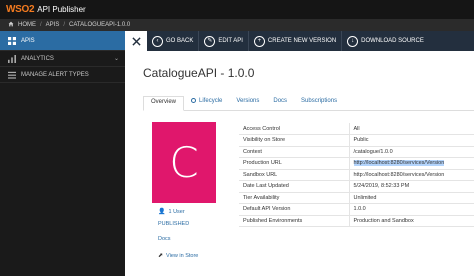 The height and width of the screenshot is (276, 474). Describe the element at coordinates (176, 211) in the screenshot. I see `users-label: 1 User` at that location.